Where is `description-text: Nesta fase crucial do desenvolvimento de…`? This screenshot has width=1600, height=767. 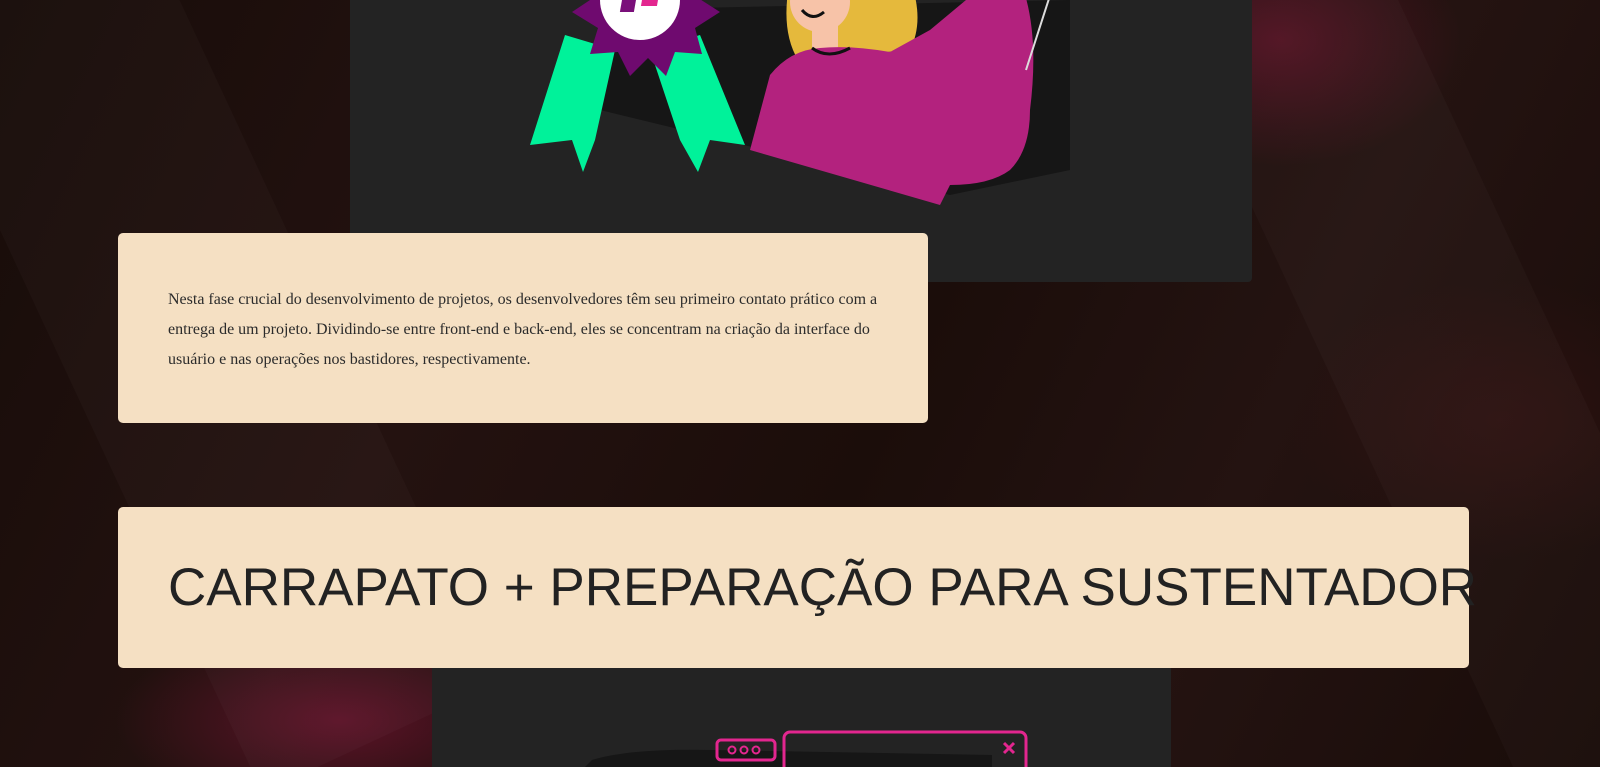 description-text: Nesta fase crucial do desenvolvimento de… is located at coordinates (523, 329).